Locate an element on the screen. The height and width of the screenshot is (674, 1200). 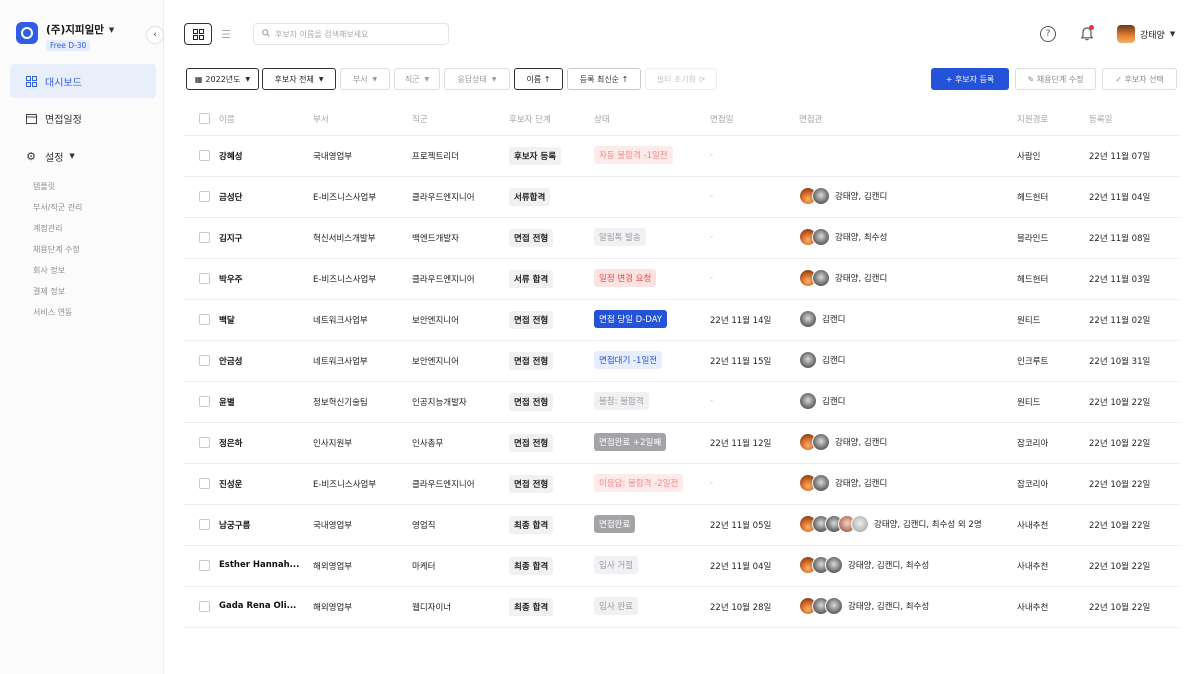
candidate-name: 남궁구름 is located at coordinates (234, 525).